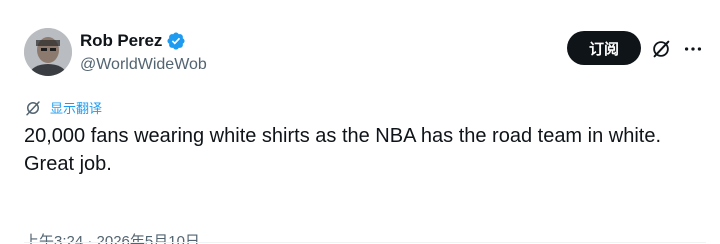 This screenshot has width=720, height=244. I want to click on avatar-image, so click(48, 52).